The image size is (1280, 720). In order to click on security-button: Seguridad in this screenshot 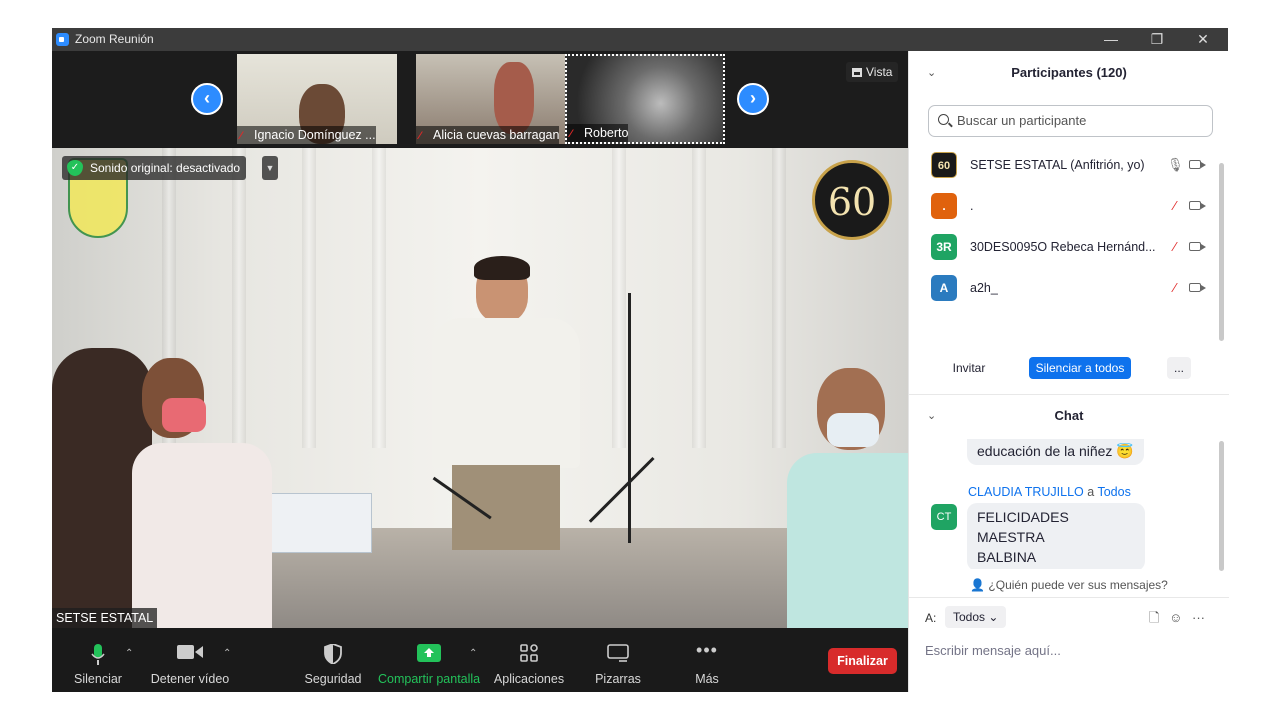, I will do `click(333, 660)`.